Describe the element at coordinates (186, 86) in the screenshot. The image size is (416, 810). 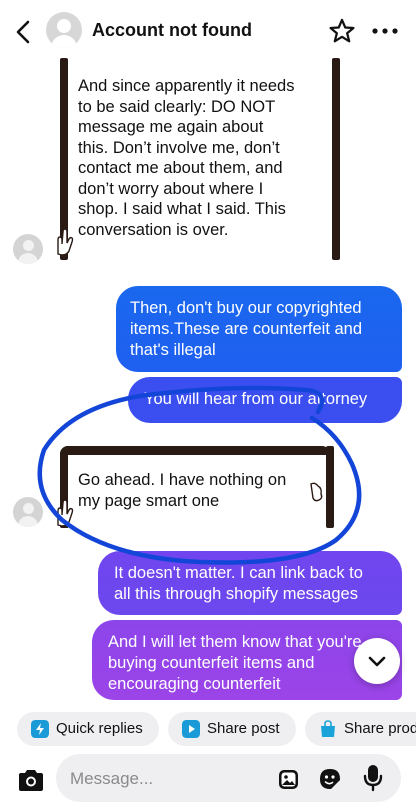
I see `message-line: And since apparently it needs` at that location.